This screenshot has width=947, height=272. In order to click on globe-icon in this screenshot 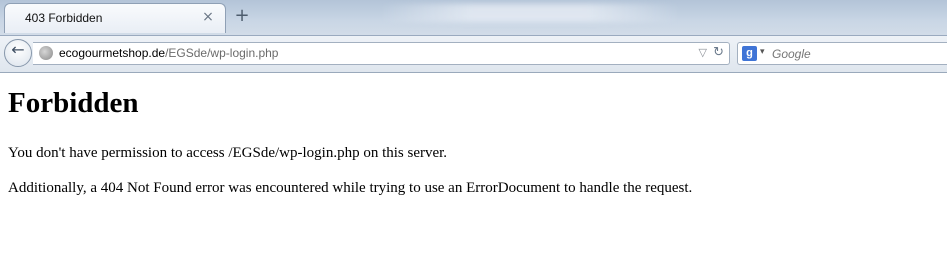, I will do `click(46, 53)`.